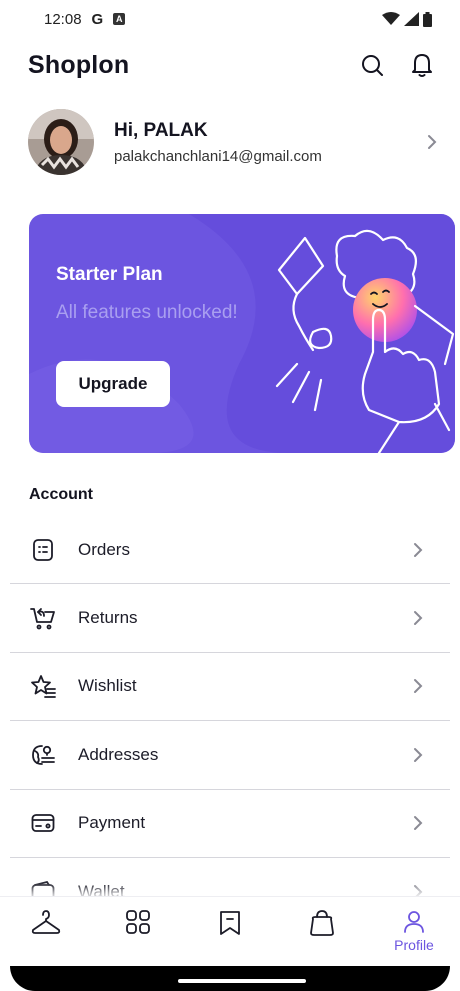  Describe the element at coordinates (365, 341) in the screenshot. I see `hand-illustration` at that location.